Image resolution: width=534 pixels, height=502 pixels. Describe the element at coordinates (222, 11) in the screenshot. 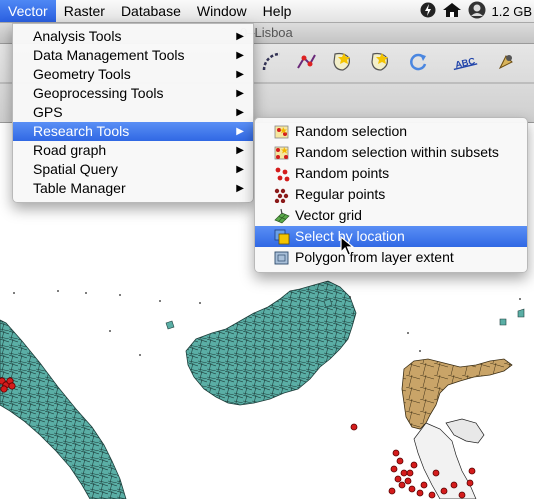

I see `menu-window: Window` at that location.